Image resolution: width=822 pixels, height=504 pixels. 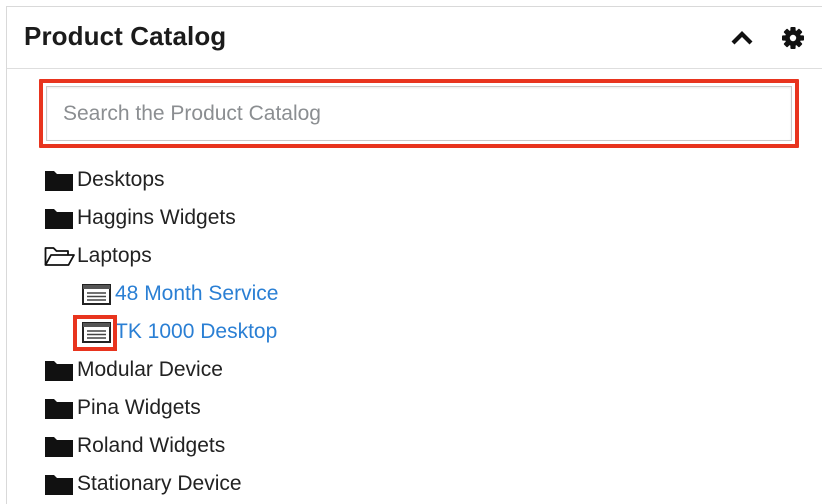 What do you see at coordinates (196, 294) in the screenshot?
I see `product-link: 48 Month Service` at bounding box center [196, 294].